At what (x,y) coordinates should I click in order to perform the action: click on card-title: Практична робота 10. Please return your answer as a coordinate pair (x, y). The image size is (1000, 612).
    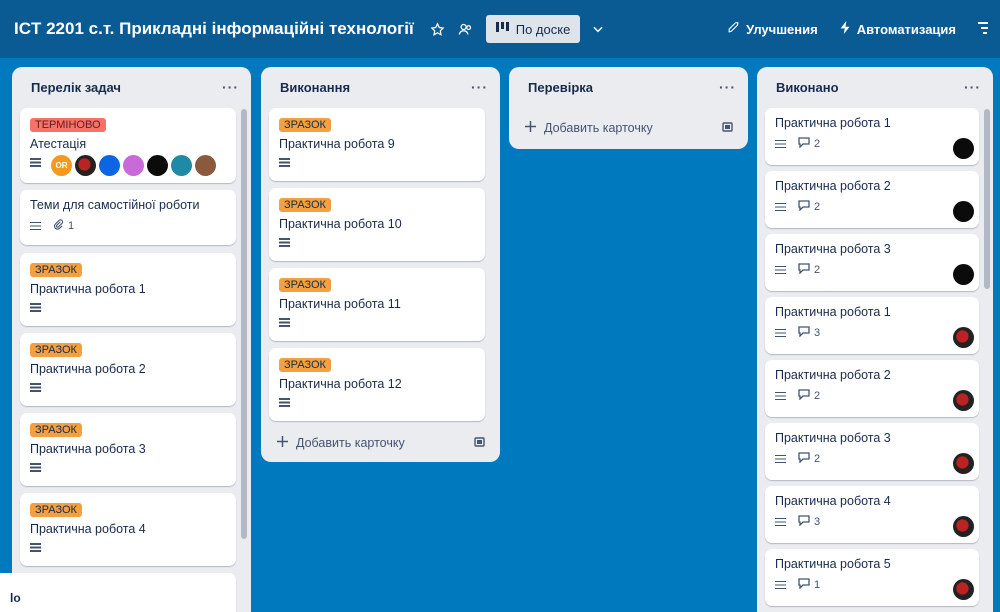
    Looking at the image, I should click on (340, 224).